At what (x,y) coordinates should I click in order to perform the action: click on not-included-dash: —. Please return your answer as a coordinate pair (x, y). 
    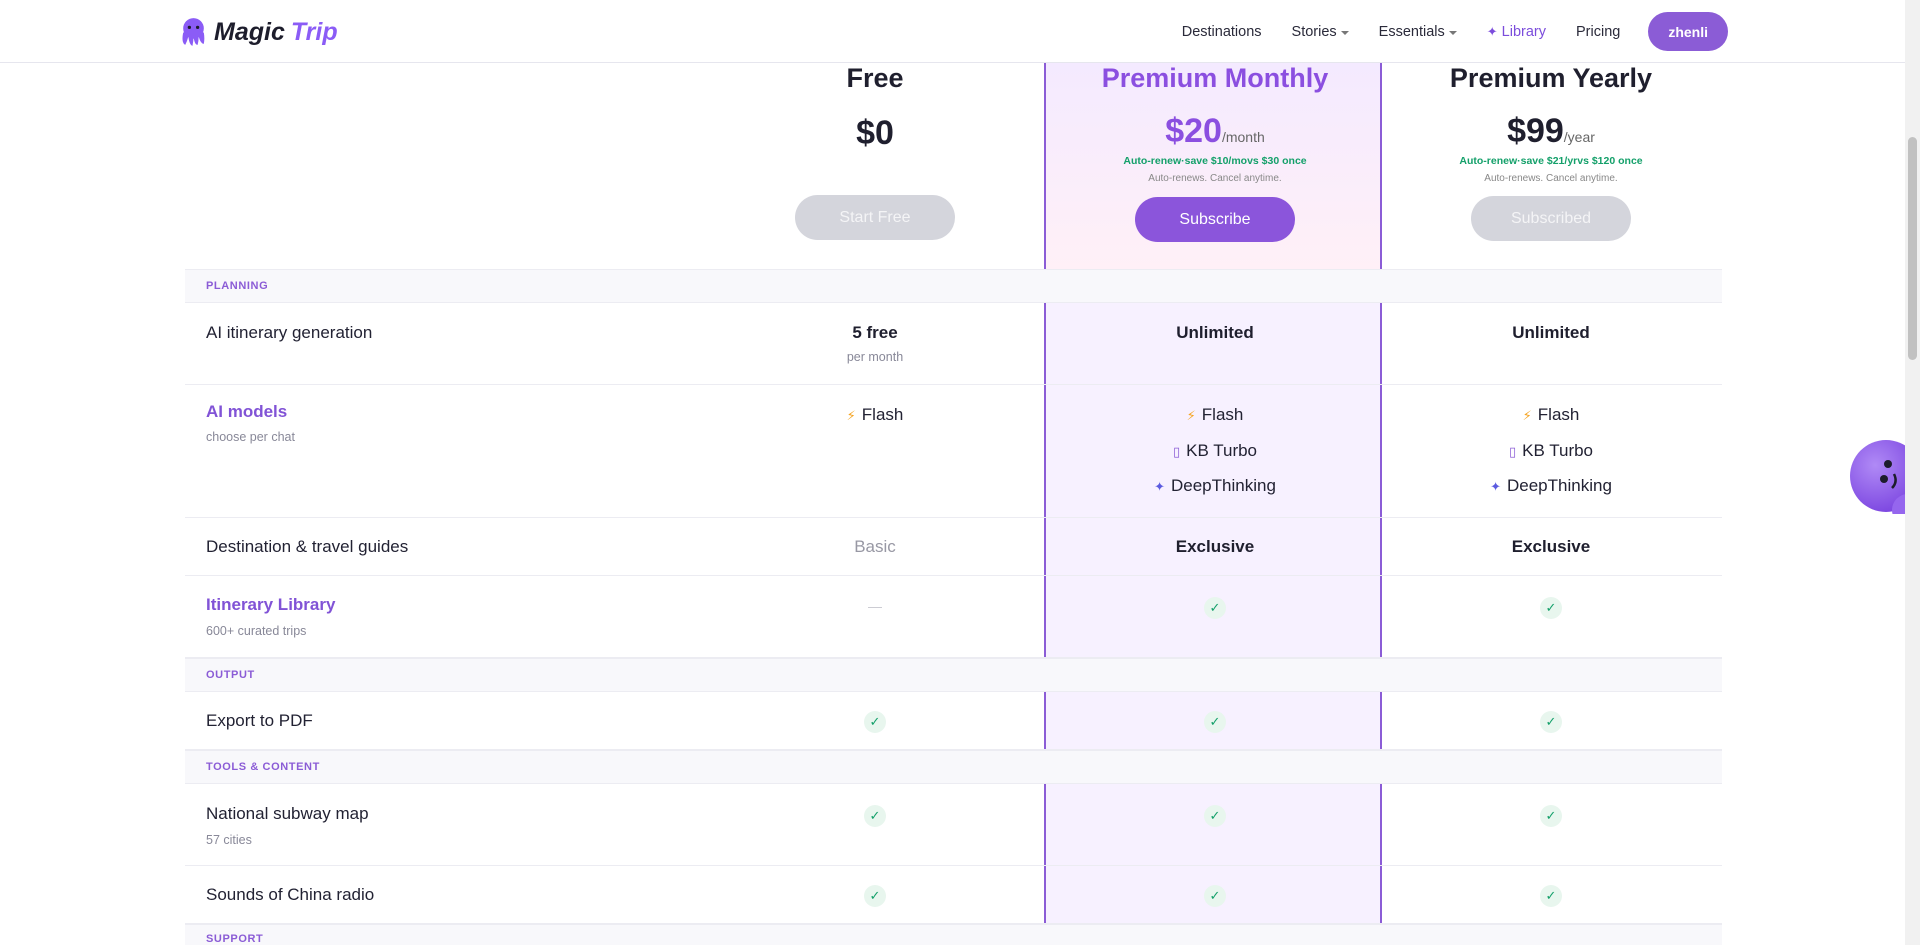
    Looking at the image, I should click on (875, 606).